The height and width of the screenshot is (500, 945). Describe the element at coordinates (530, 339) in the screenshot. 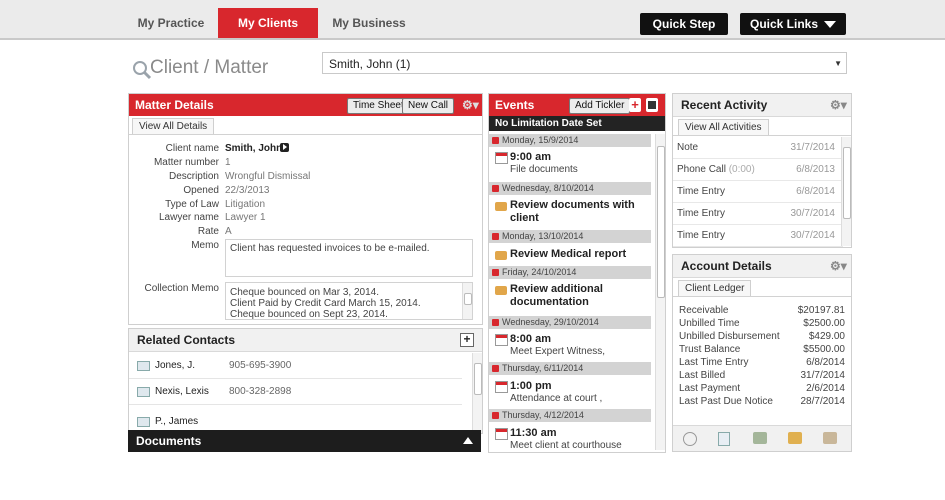

I see `event-time: 8:00 am` at that location.